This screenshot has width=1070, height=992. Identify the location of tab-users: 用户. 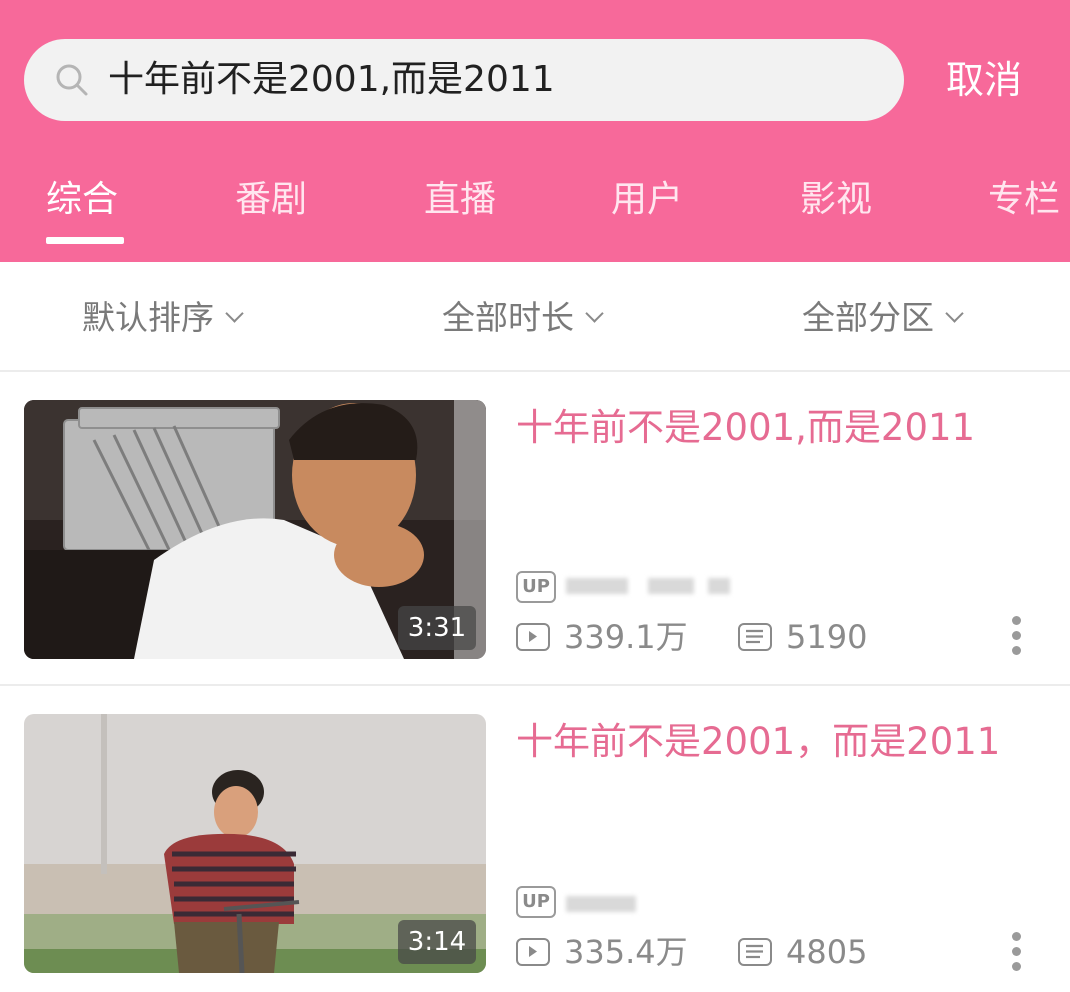
(647, 200).